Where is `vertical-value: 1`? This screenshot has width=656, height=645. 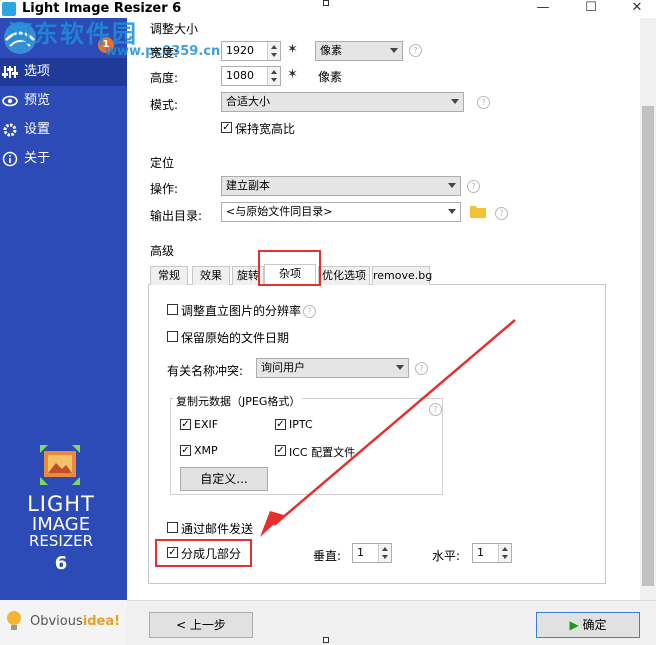
vertical-value: 1 is located at coordinates (360, 552).